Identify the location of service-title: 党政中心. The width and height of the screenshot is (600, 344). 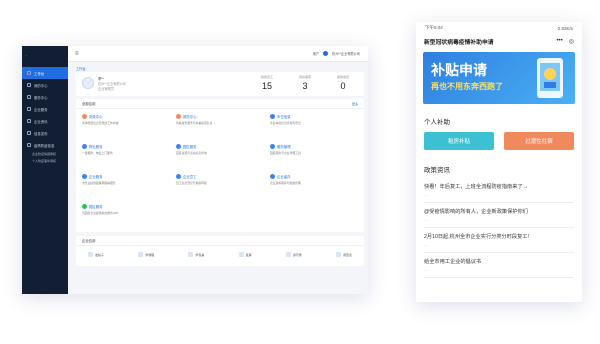
(96, 117).